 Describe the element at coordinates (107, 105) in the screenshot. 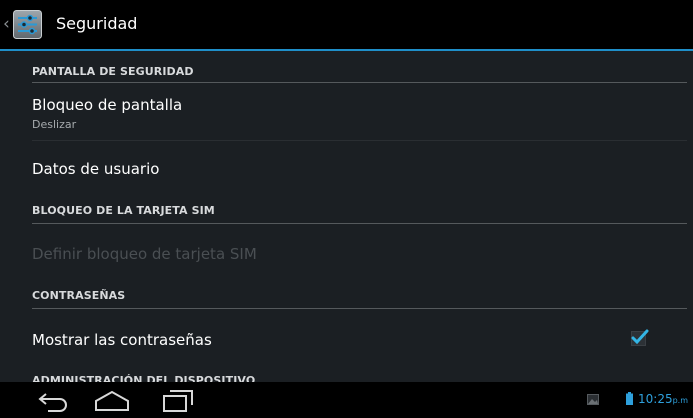

I see `item-title: Bloqueo de pantalla` at that location.